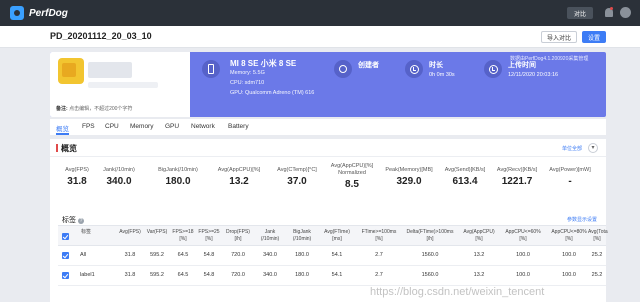 The image size is (640, 302). What do you see at coordinates (238, 126) in the screenshot?
I see `tab-battery: Battery` at bounding box center [238, 126].